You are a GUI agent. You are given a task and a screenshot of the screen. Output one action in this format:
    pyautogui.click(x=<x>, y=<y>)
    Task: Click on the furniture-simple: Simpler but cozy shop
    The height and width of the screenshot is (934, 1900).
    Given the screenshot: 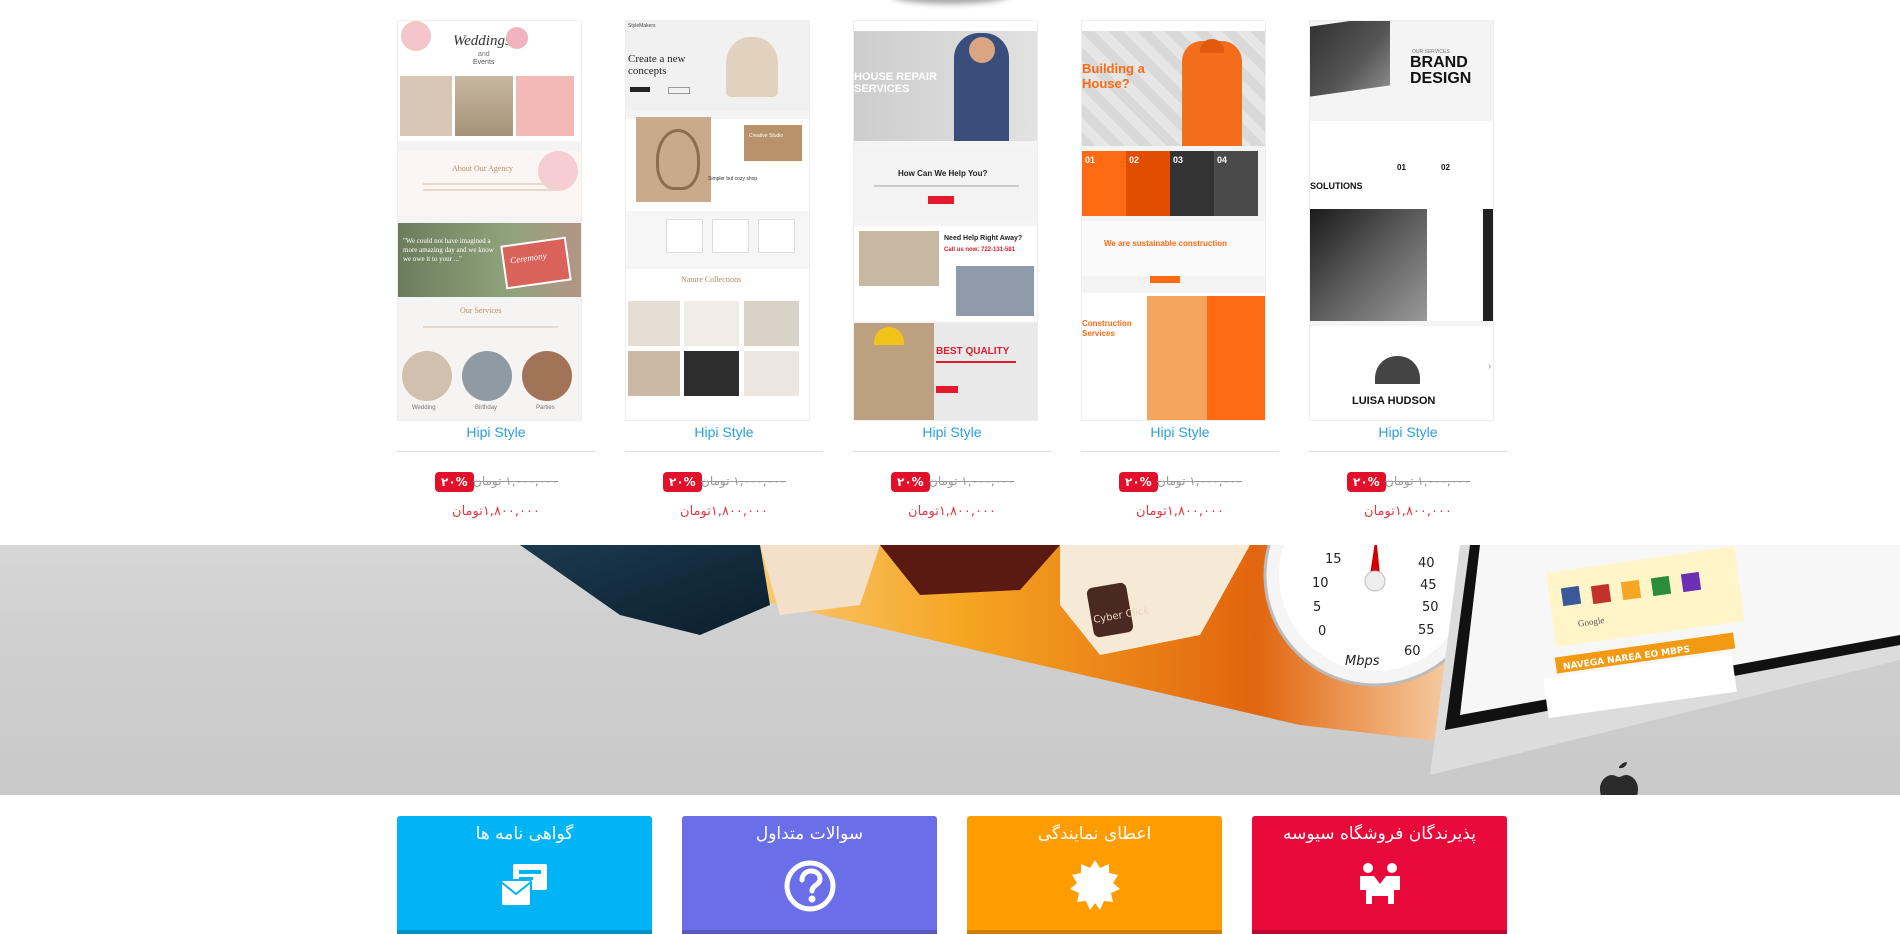 What is the action you would take?
    pyautogui.click(x=733, y=179)
    